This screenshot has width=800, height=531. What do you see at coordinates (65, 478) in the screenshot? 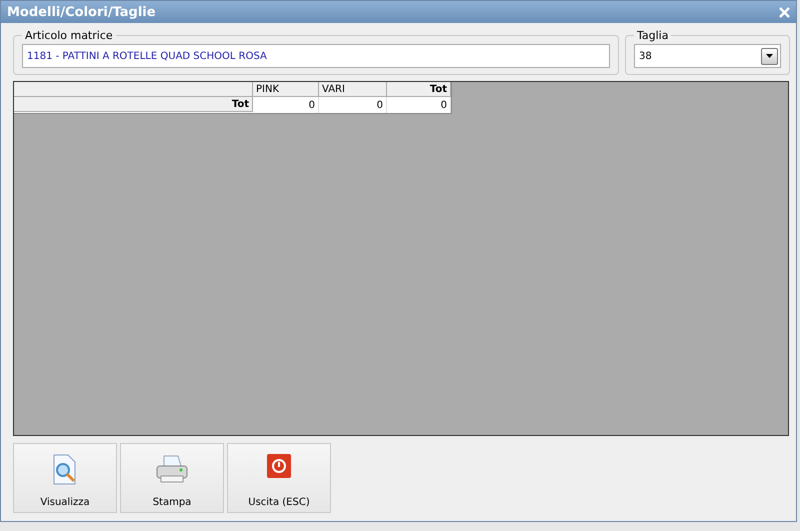
I see `preview-button: Visualizza` at bounding box center [65, 478].